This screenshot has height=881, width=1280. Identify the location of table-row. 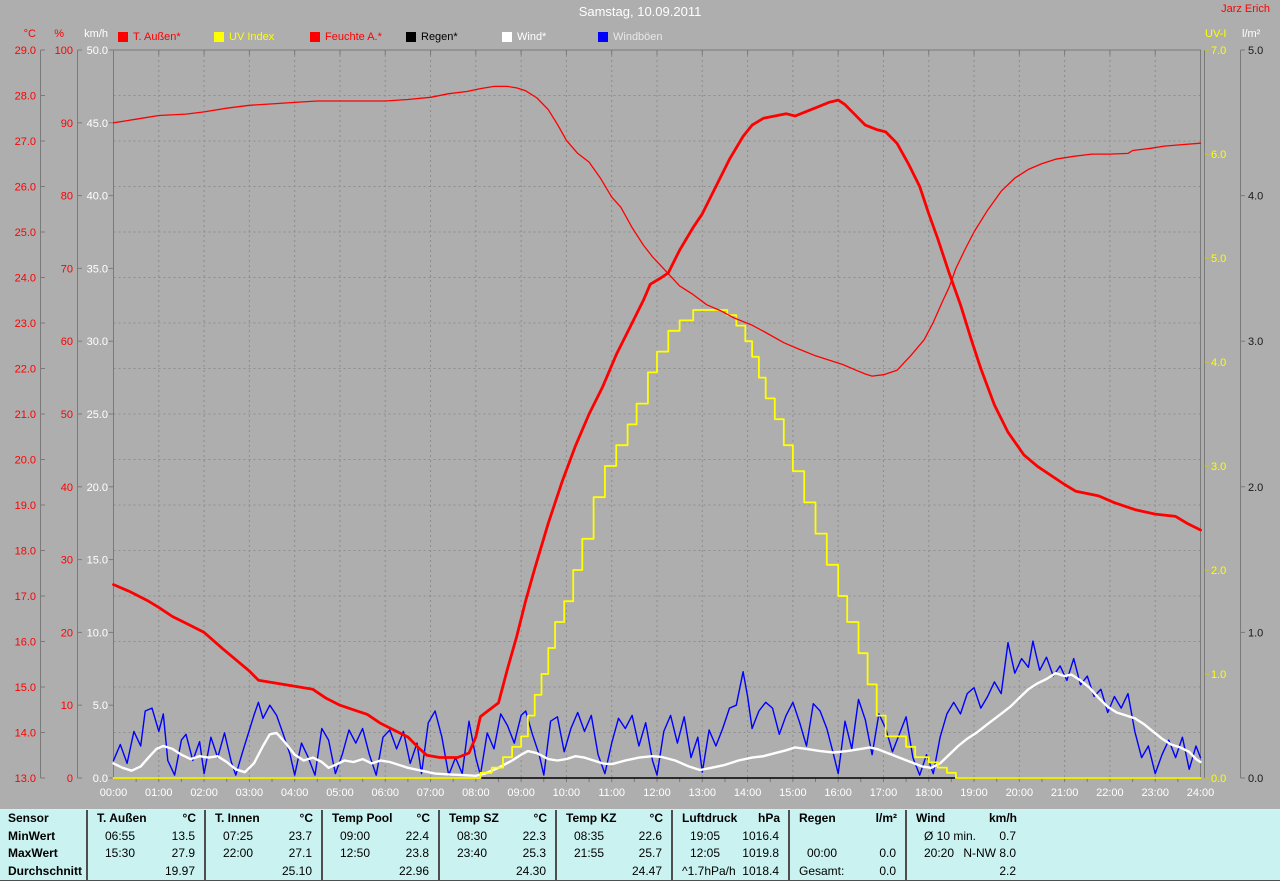
(847, 837).